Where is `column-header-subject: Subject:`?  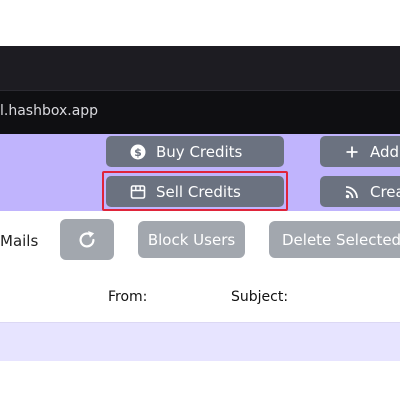
column-header-subject: Subject: is located at coordinates (260, 297).